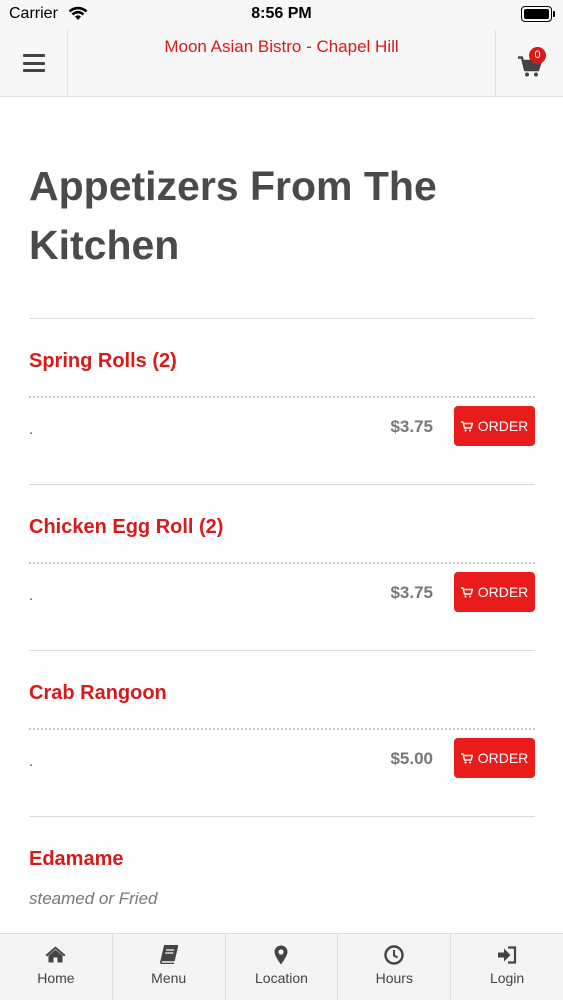 Image resolution: width=563 pixels, height=1000 pixels. What do you see at coordinates (98, 693) in the screenshot?
I see `item-name: Crab Rangoon` at bounding box center [98, 693].